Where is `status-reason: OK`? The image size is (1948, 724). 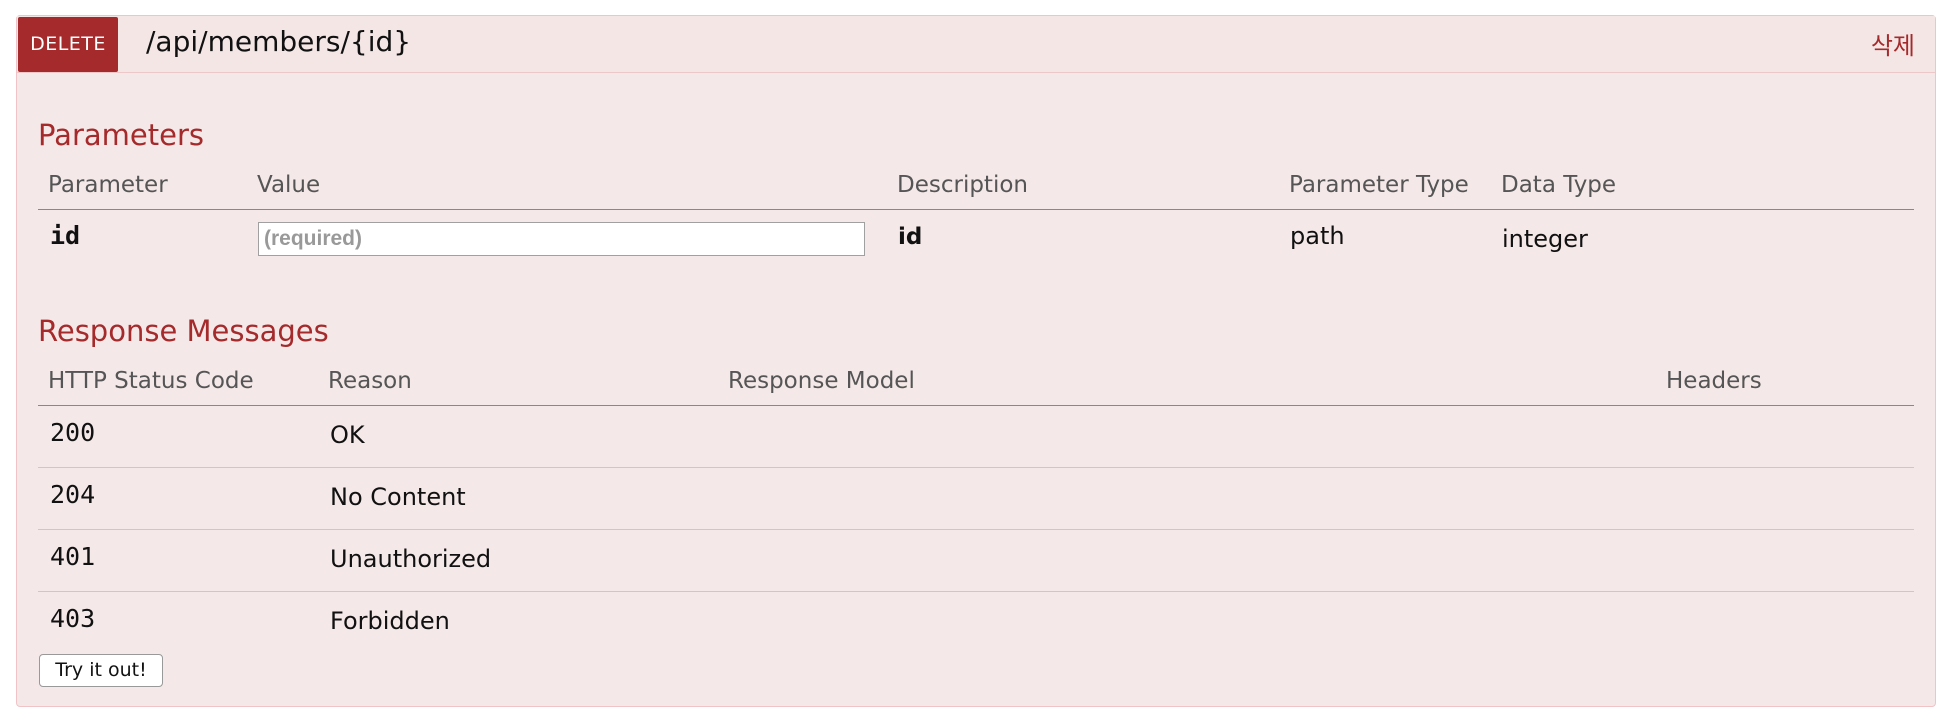 status-reason: OK is located at coordinates (347, 435).